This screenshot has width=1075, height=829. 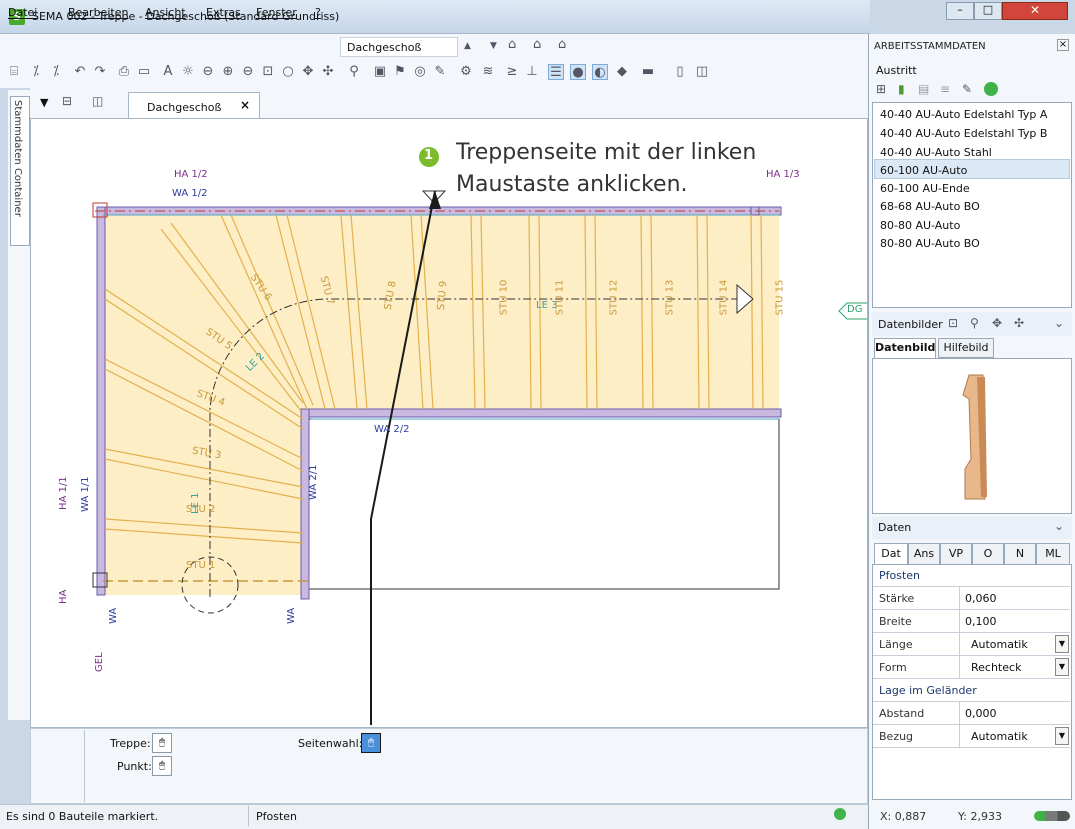 I want to click on laenge-dropdown-icon: ▼, so click(x=1062, y=644).